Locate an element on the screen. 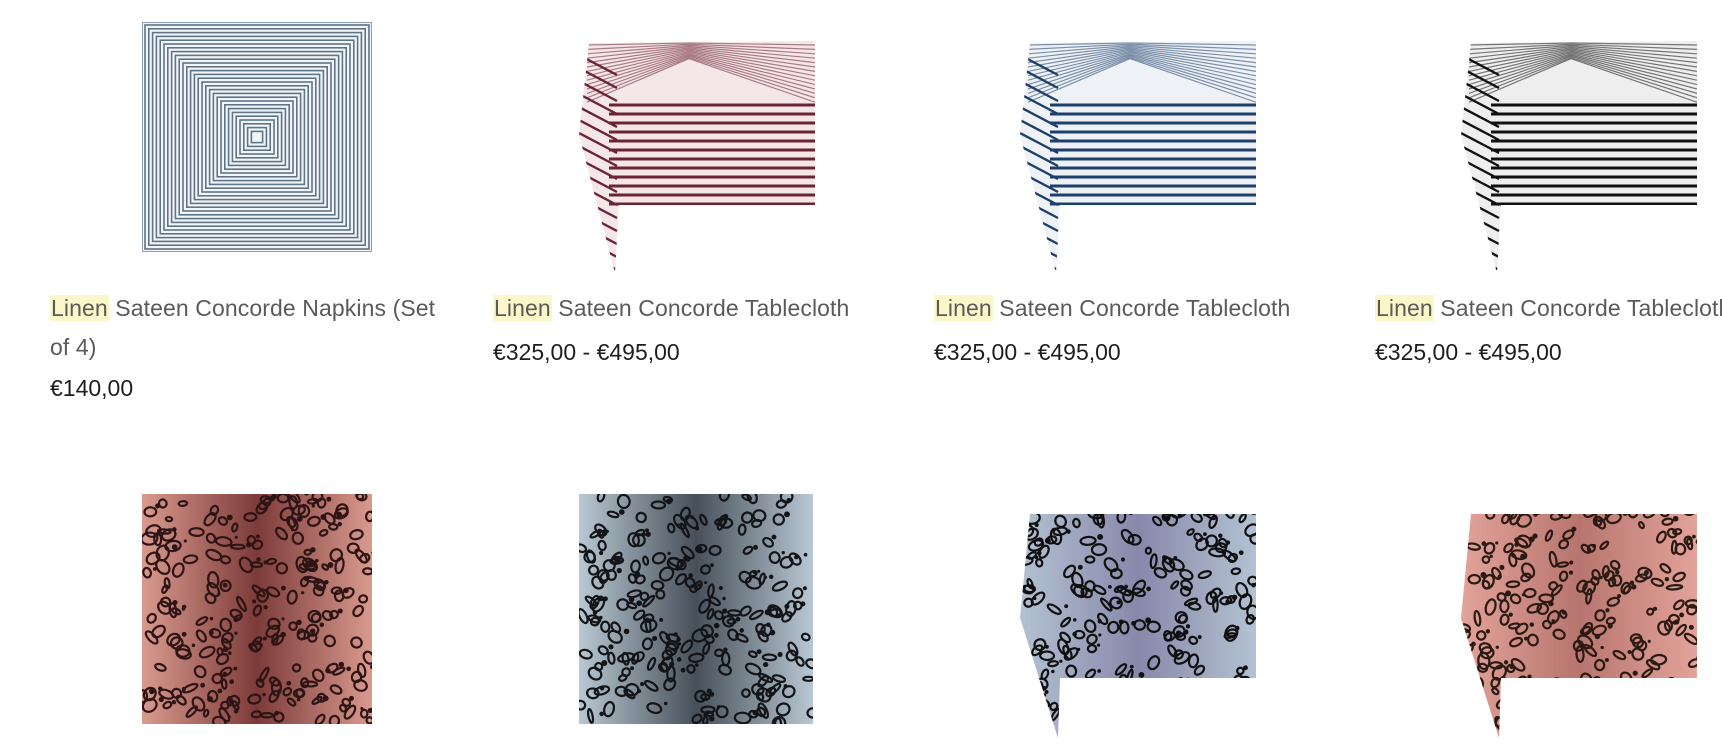  grey-leopard-napkin-image is located at coordinates (696, 609).